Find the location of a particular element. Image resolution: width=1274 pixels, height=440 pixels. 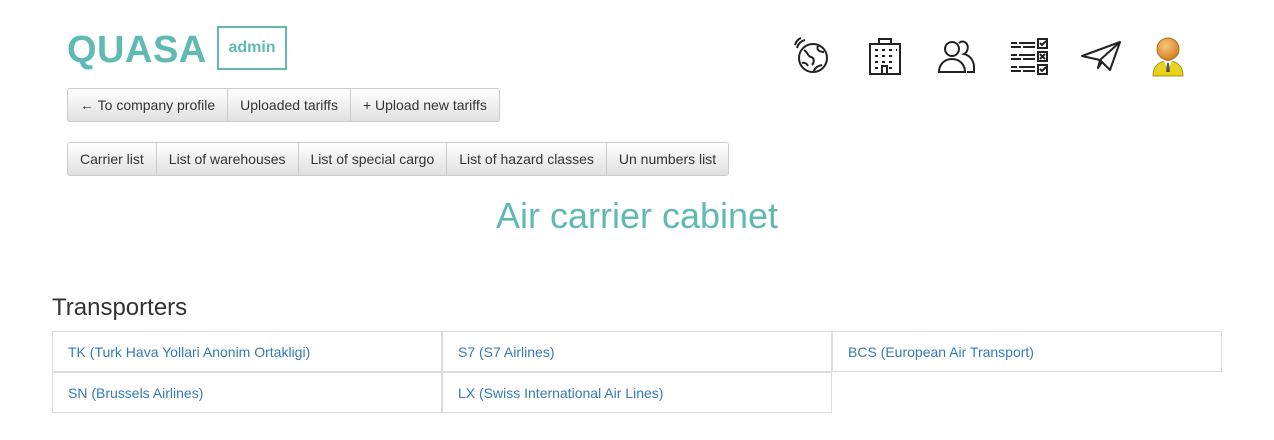

transporter-link: BCS (European Air Transport) is located at coordinates (941, 352).